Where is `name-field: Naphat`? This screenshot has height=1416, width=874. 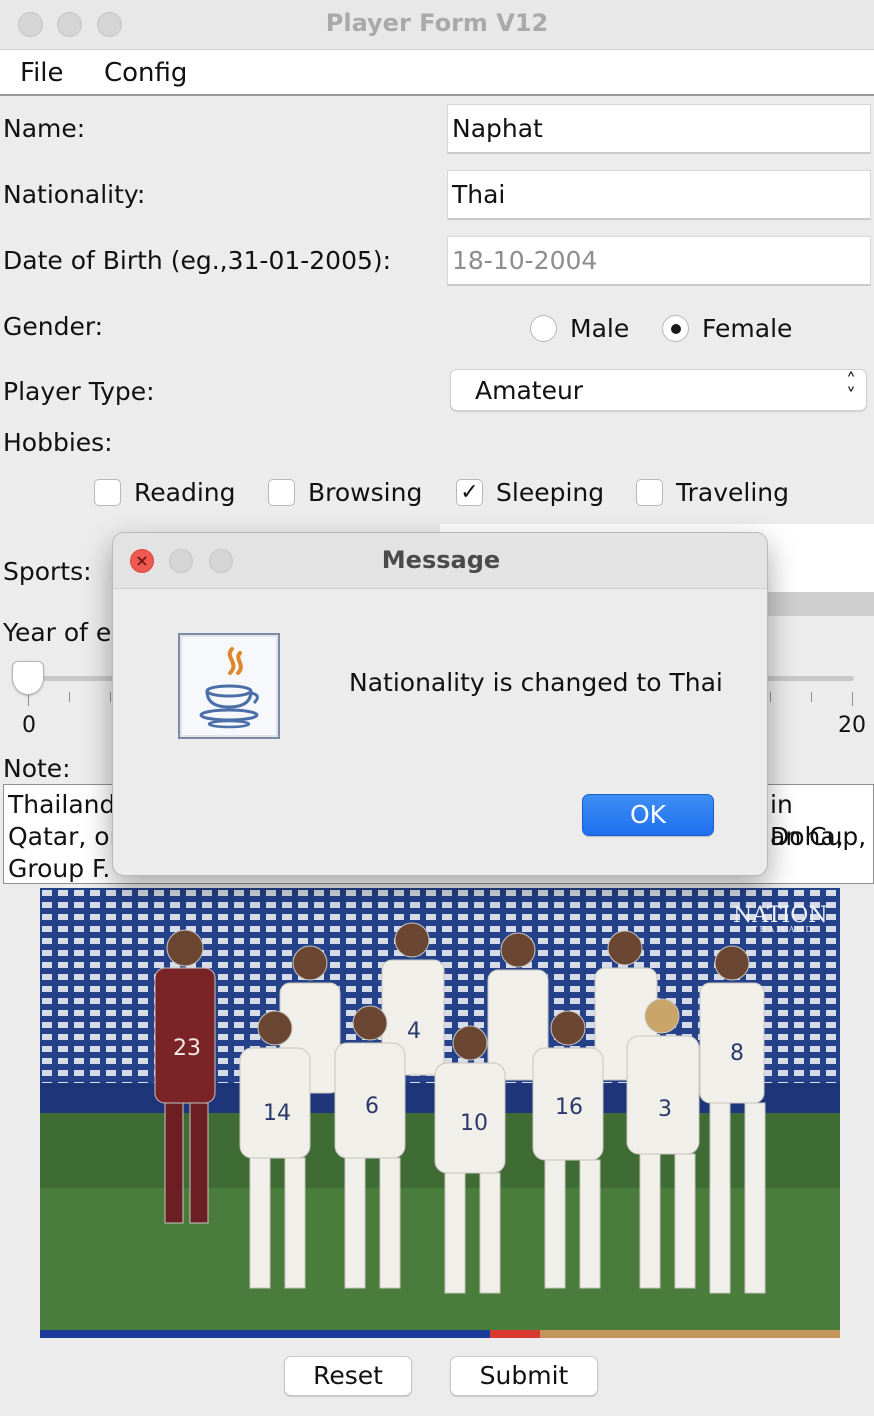
name-field: Naphat is located at coordinates (659, 129).